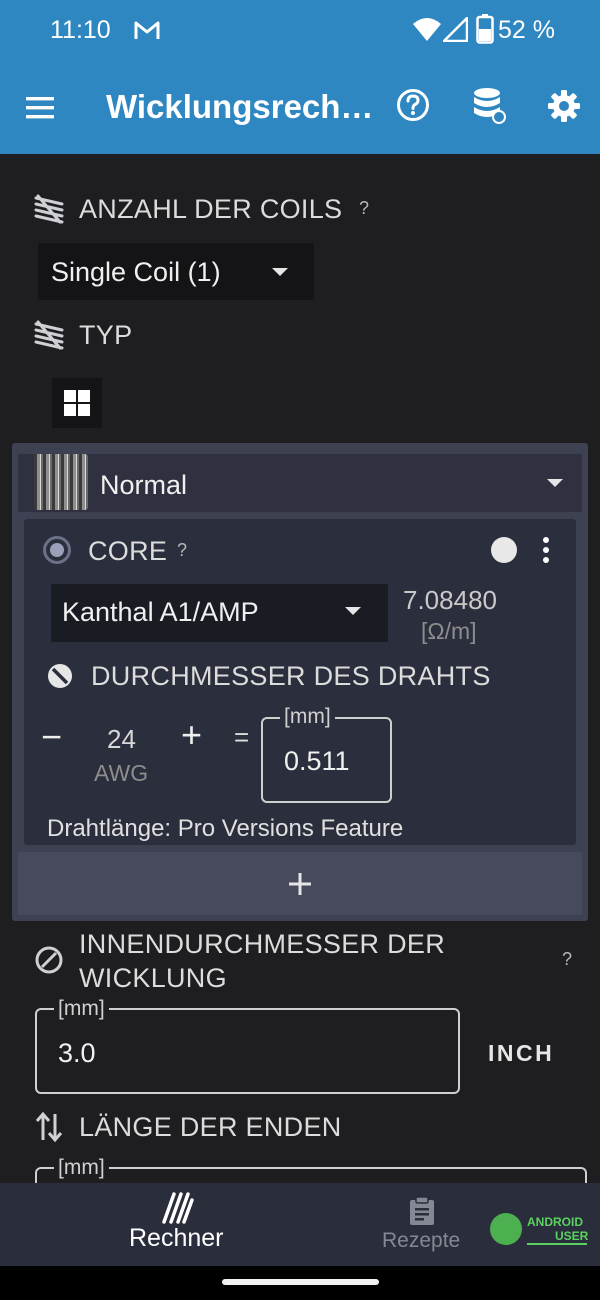 The width and height of the screenshot is (600, 1300). What do you see at coordinates (262, 944) in the screenshot?
I see `inner-diameter-label-1: INNENDURCHMESSER DER` at bounding box center [262, 944].